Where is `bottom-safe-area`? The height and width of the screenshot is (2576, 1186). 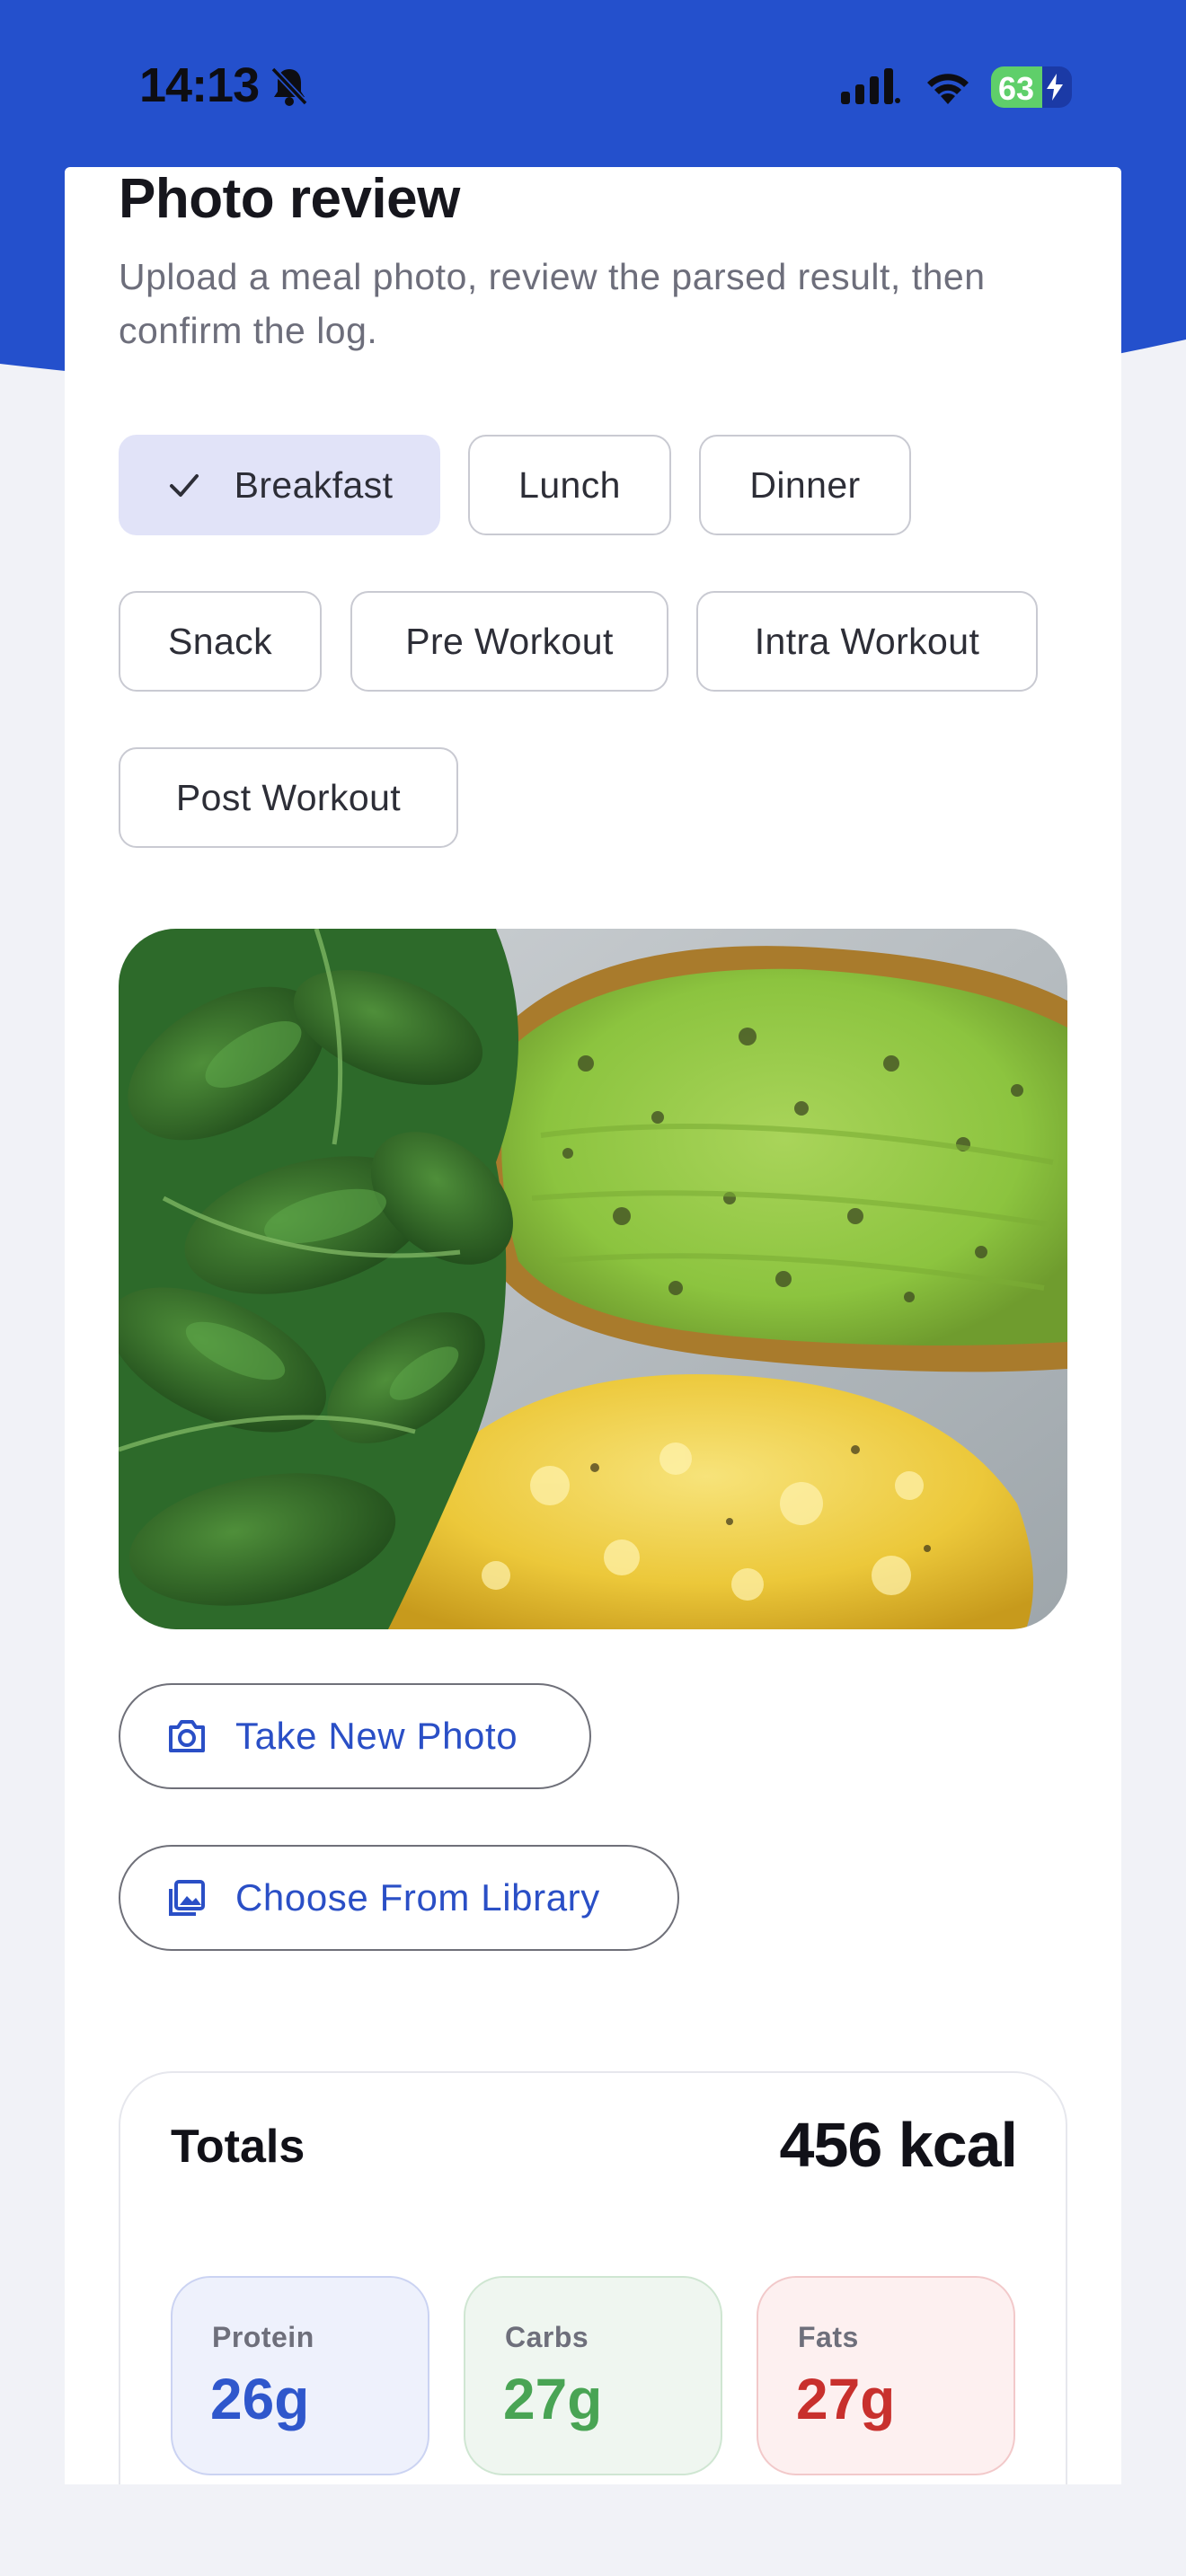 bottom-safe-area is located at coordinates (593, 2530).